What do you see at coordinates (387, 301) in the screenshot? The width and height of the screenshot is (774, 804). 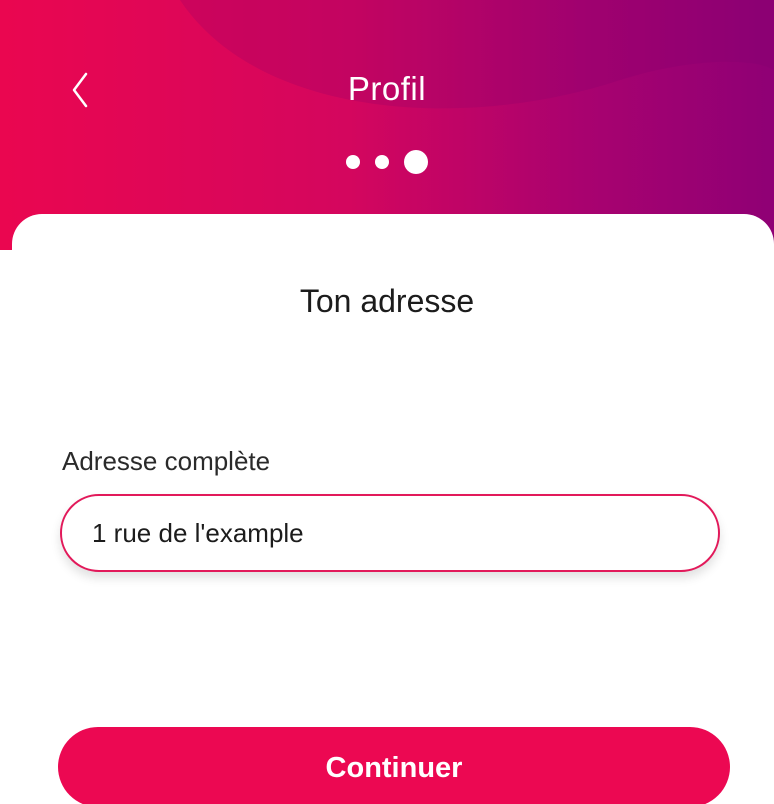 I see `section-title: Ton adresse` at bounding box center [387, 301].